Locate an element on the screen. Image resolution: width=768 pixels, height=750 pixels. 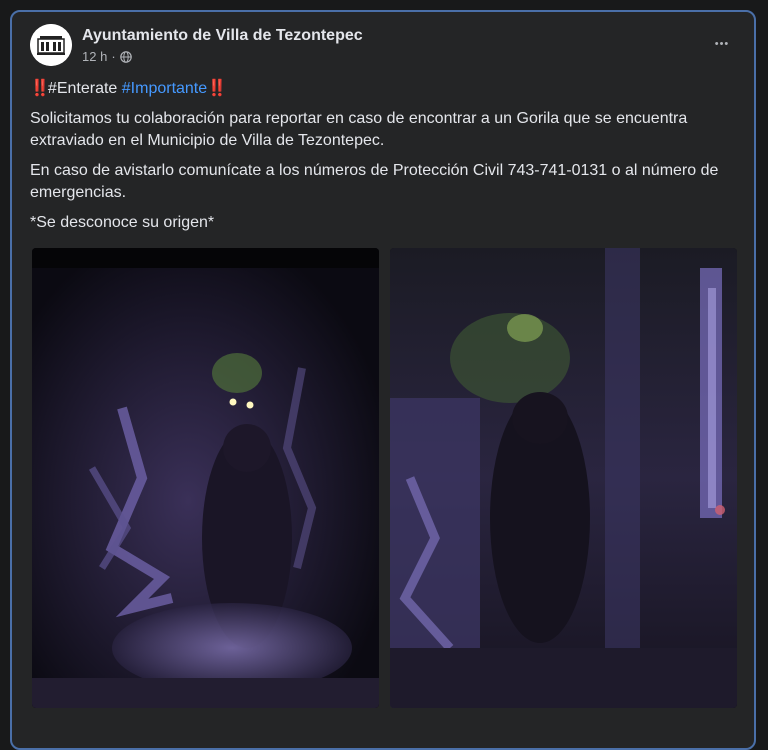
post-paragraph: *Se desconoce su origen* is located at coordinates (122, 222).